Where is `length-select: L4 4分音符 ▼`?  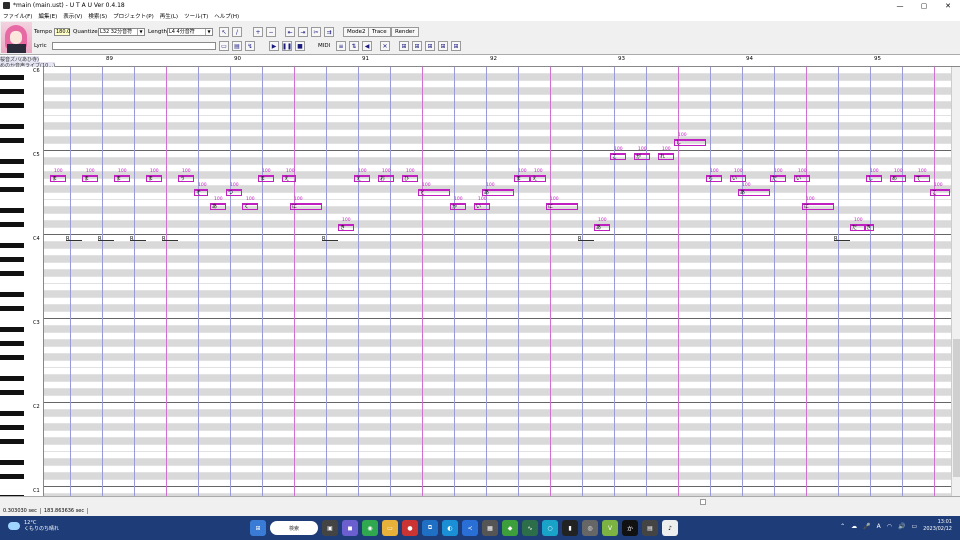 length-select: L4 4分音符 ▼ is located at coordinates (190, 32).